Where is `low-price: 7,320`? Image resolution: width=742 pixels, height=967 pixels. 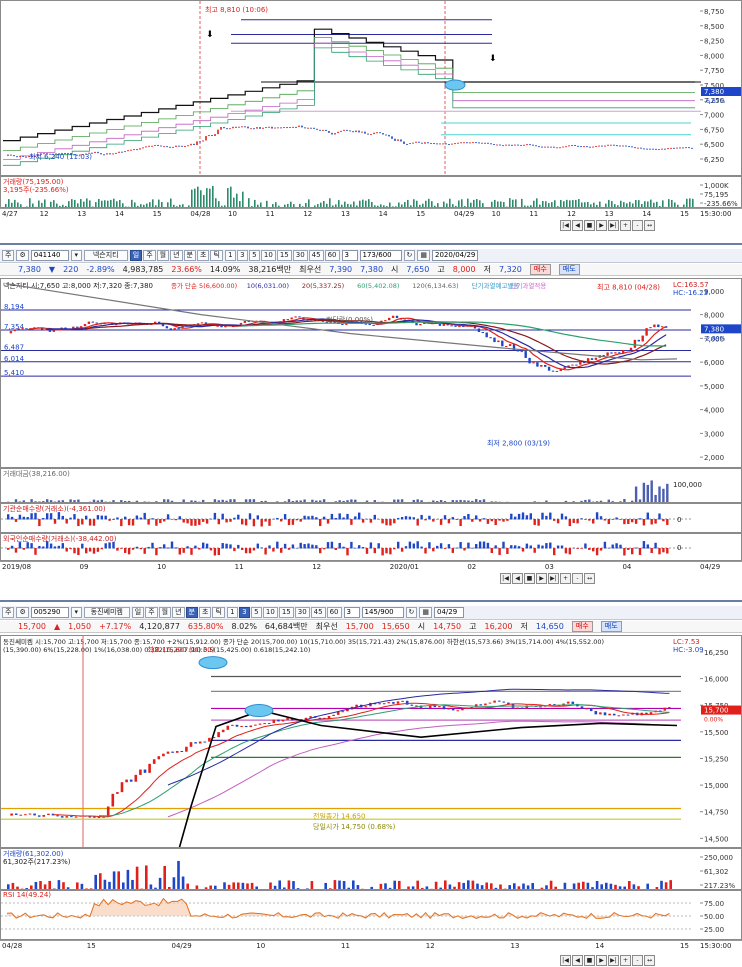 low-price: 7,320 is located at coordinates (510, 269).